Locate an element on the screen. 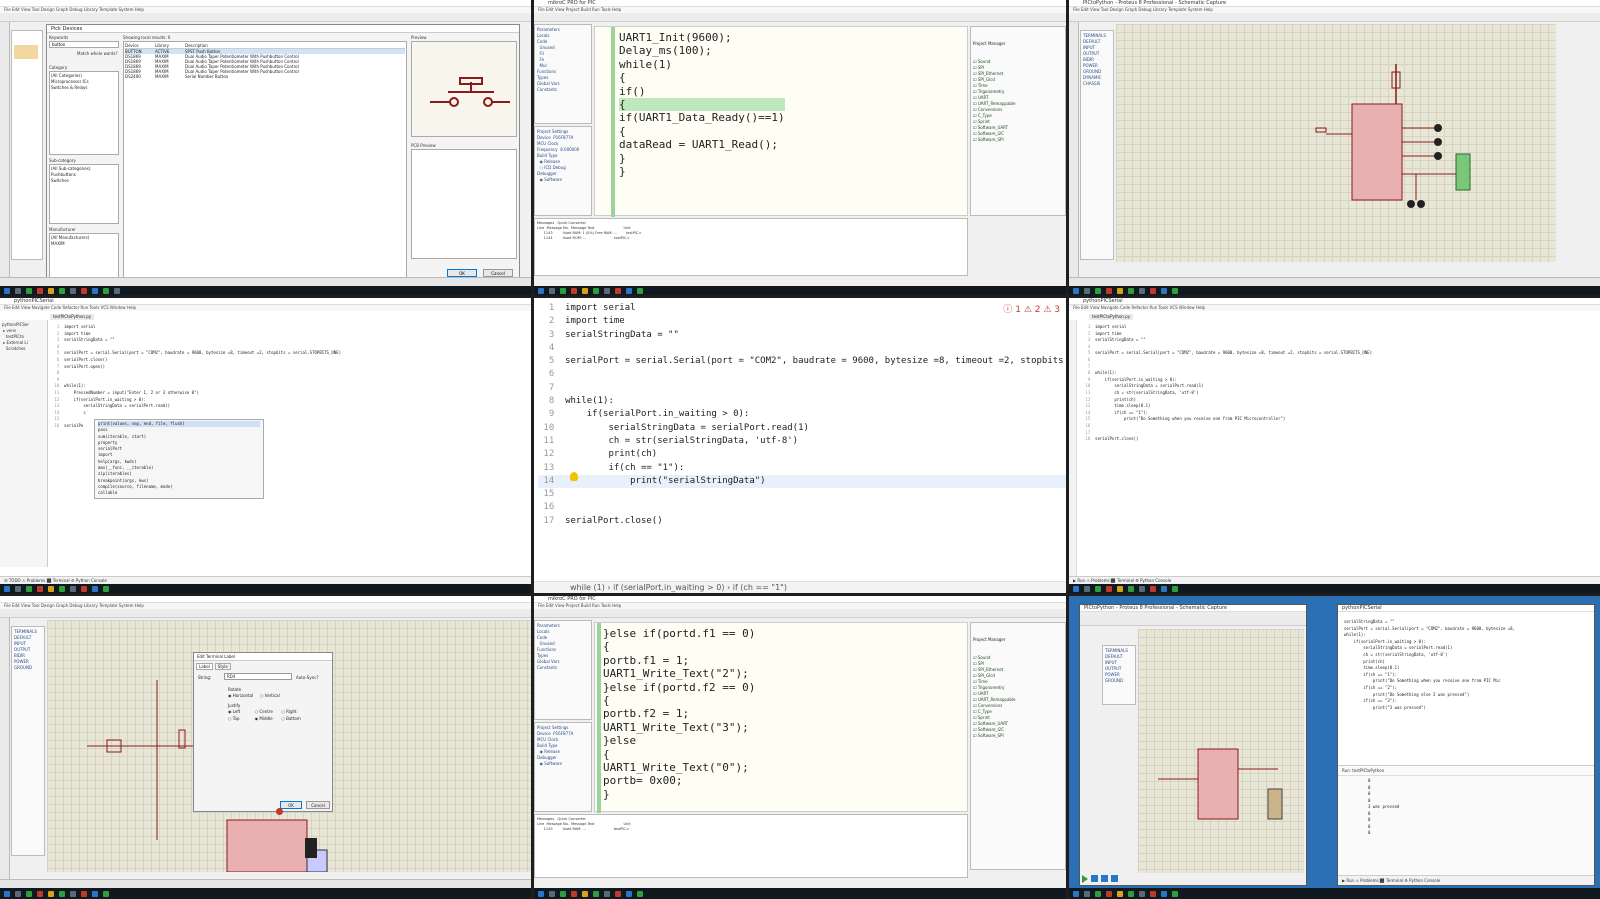 The width and height of the screenshot is (1600, 899). autocomplete-item: callable is located at coordinates (179, 493).